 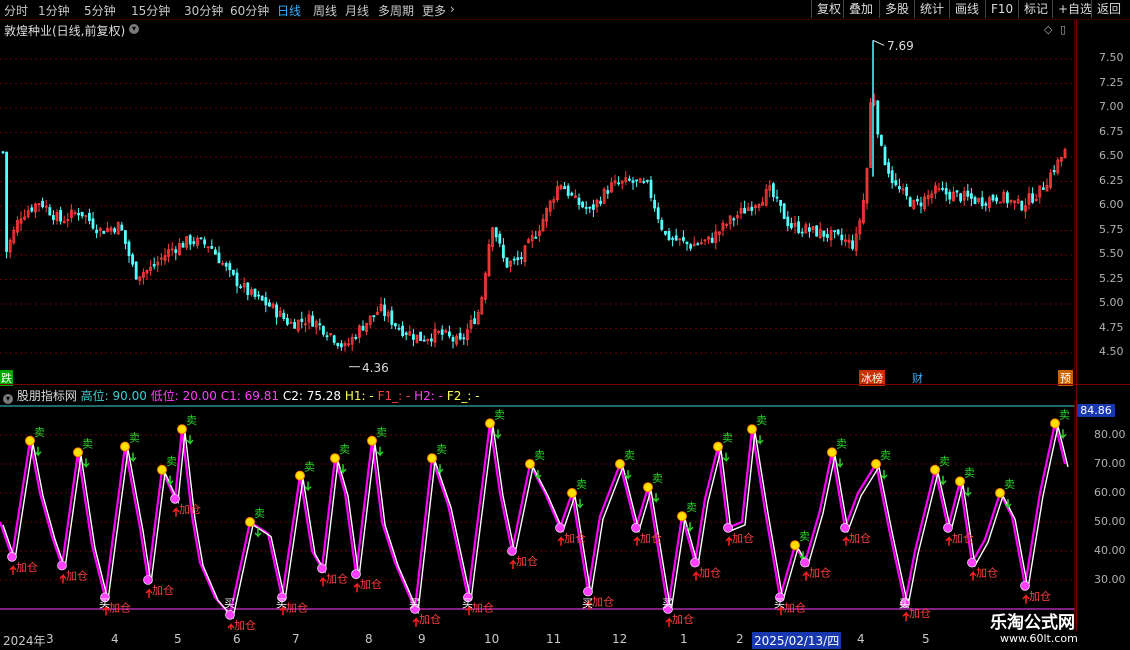 I want to click on period-weekly: 周线, so click(x=325, y=10).